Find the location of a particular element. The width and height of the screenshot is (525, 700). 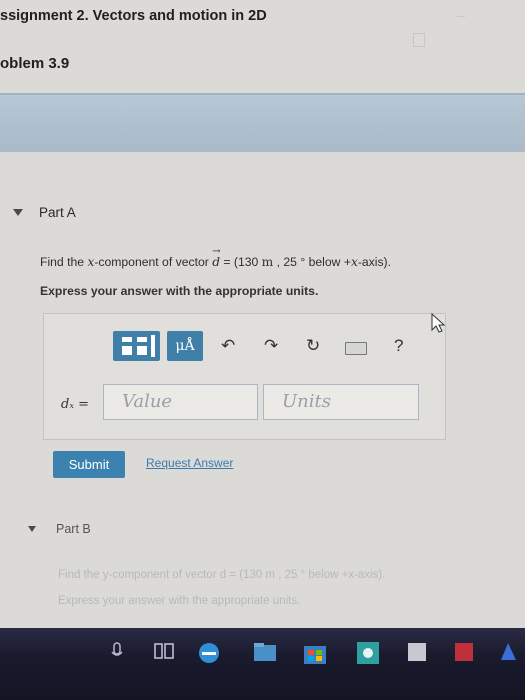

value-input: Value is located at coordinates (180, 402).